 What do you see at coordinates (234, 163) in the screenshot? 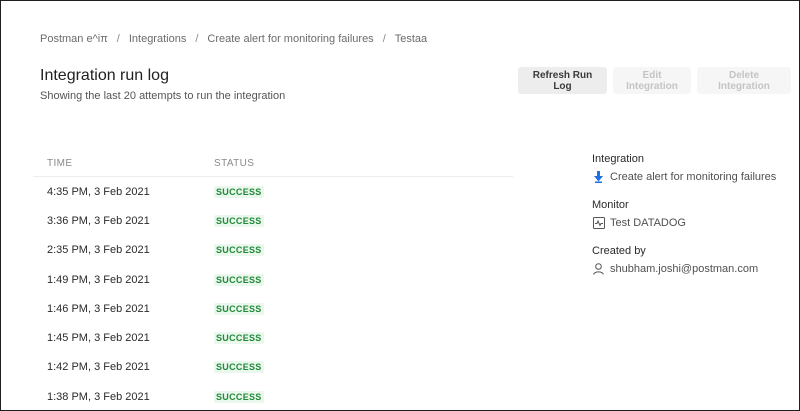
I see `column-header-status: STATUS` at bounding box center [234, 163].